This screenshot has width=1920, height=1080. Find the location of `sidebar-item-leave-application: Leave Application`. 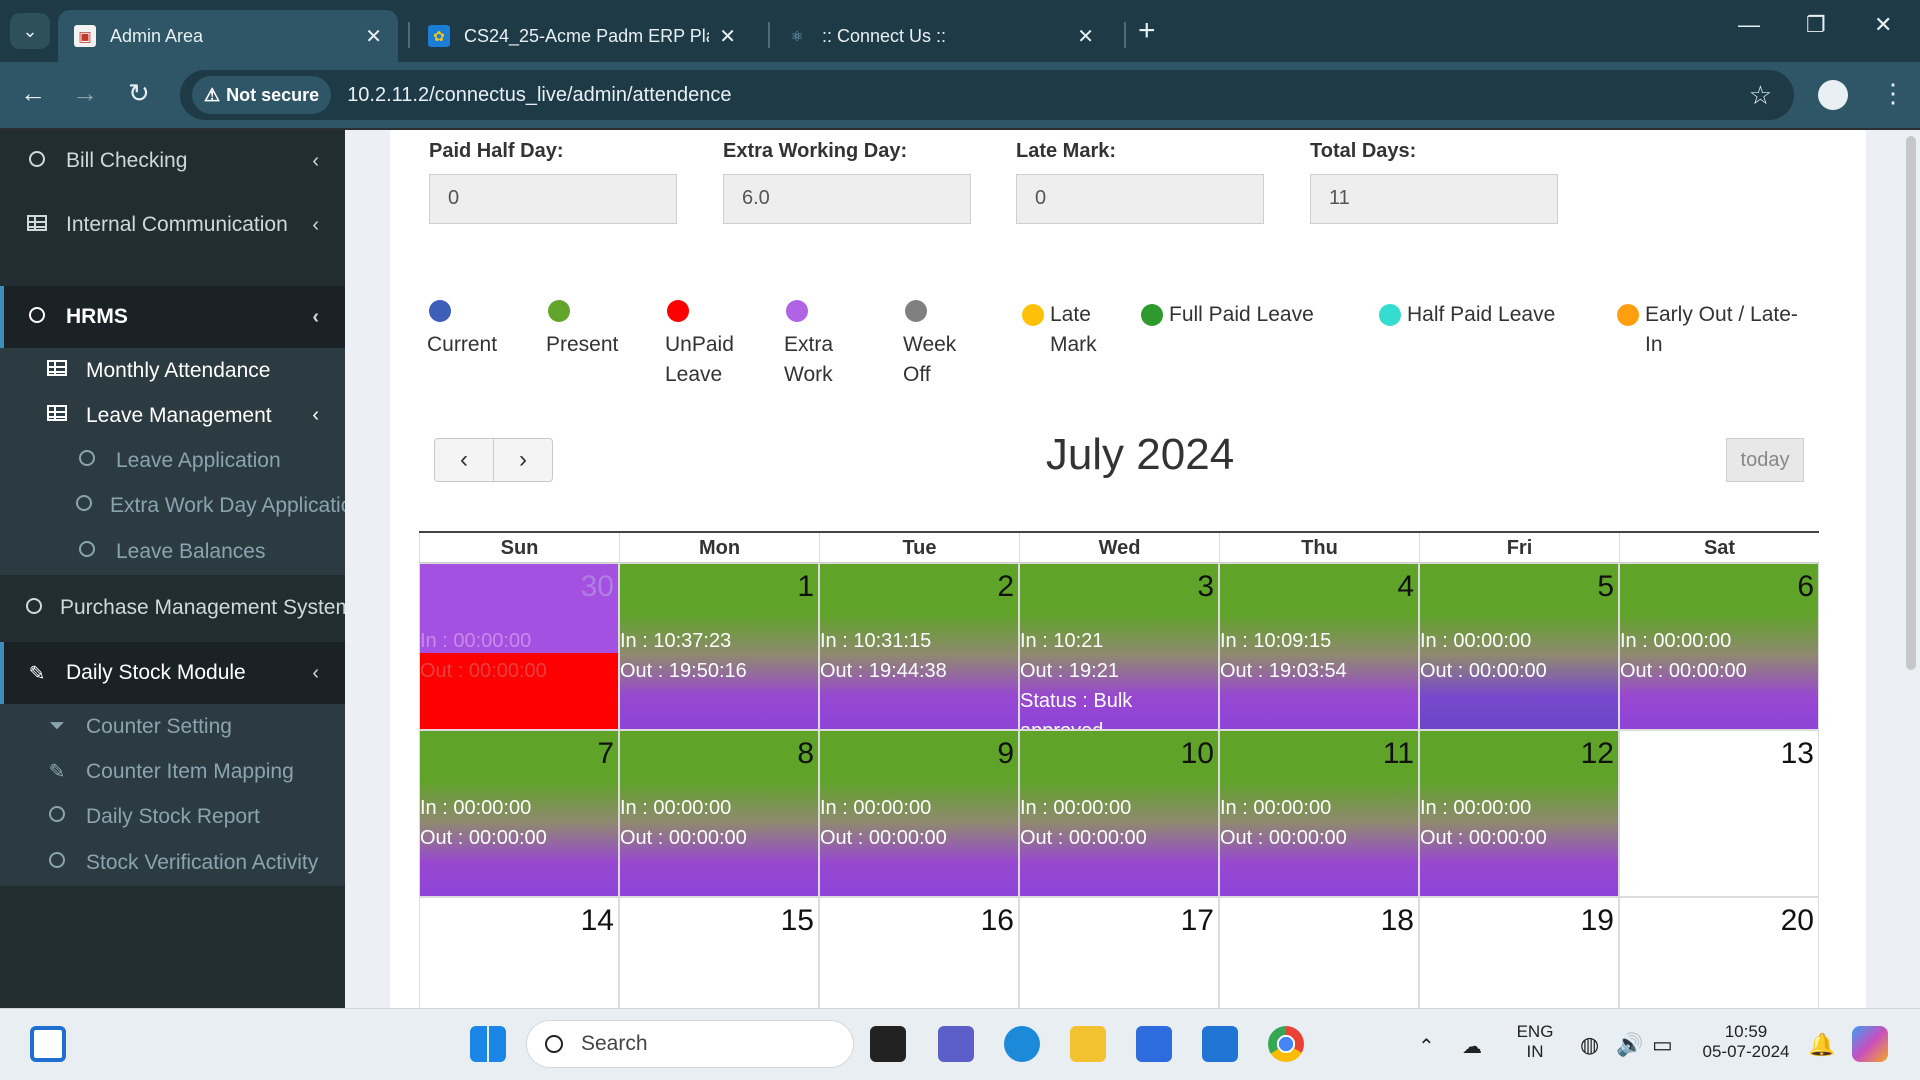

sidebar-item-leave-application: Leave Application is located at coordinates (172, 460).